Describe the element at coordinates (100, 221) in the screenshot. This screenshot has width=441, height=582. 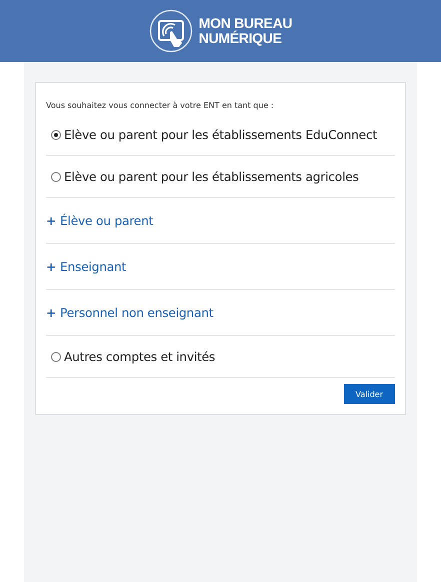
I see `expand-link: + Élève ou parent` at that location.